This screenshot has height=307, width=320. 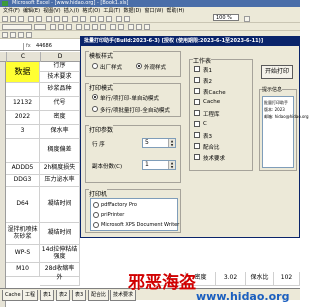 What do you see at coordinates (60, 234) in the screenshot?
I see `cell-requirement-8: 凝结时间` at bounding box center [60, 234].